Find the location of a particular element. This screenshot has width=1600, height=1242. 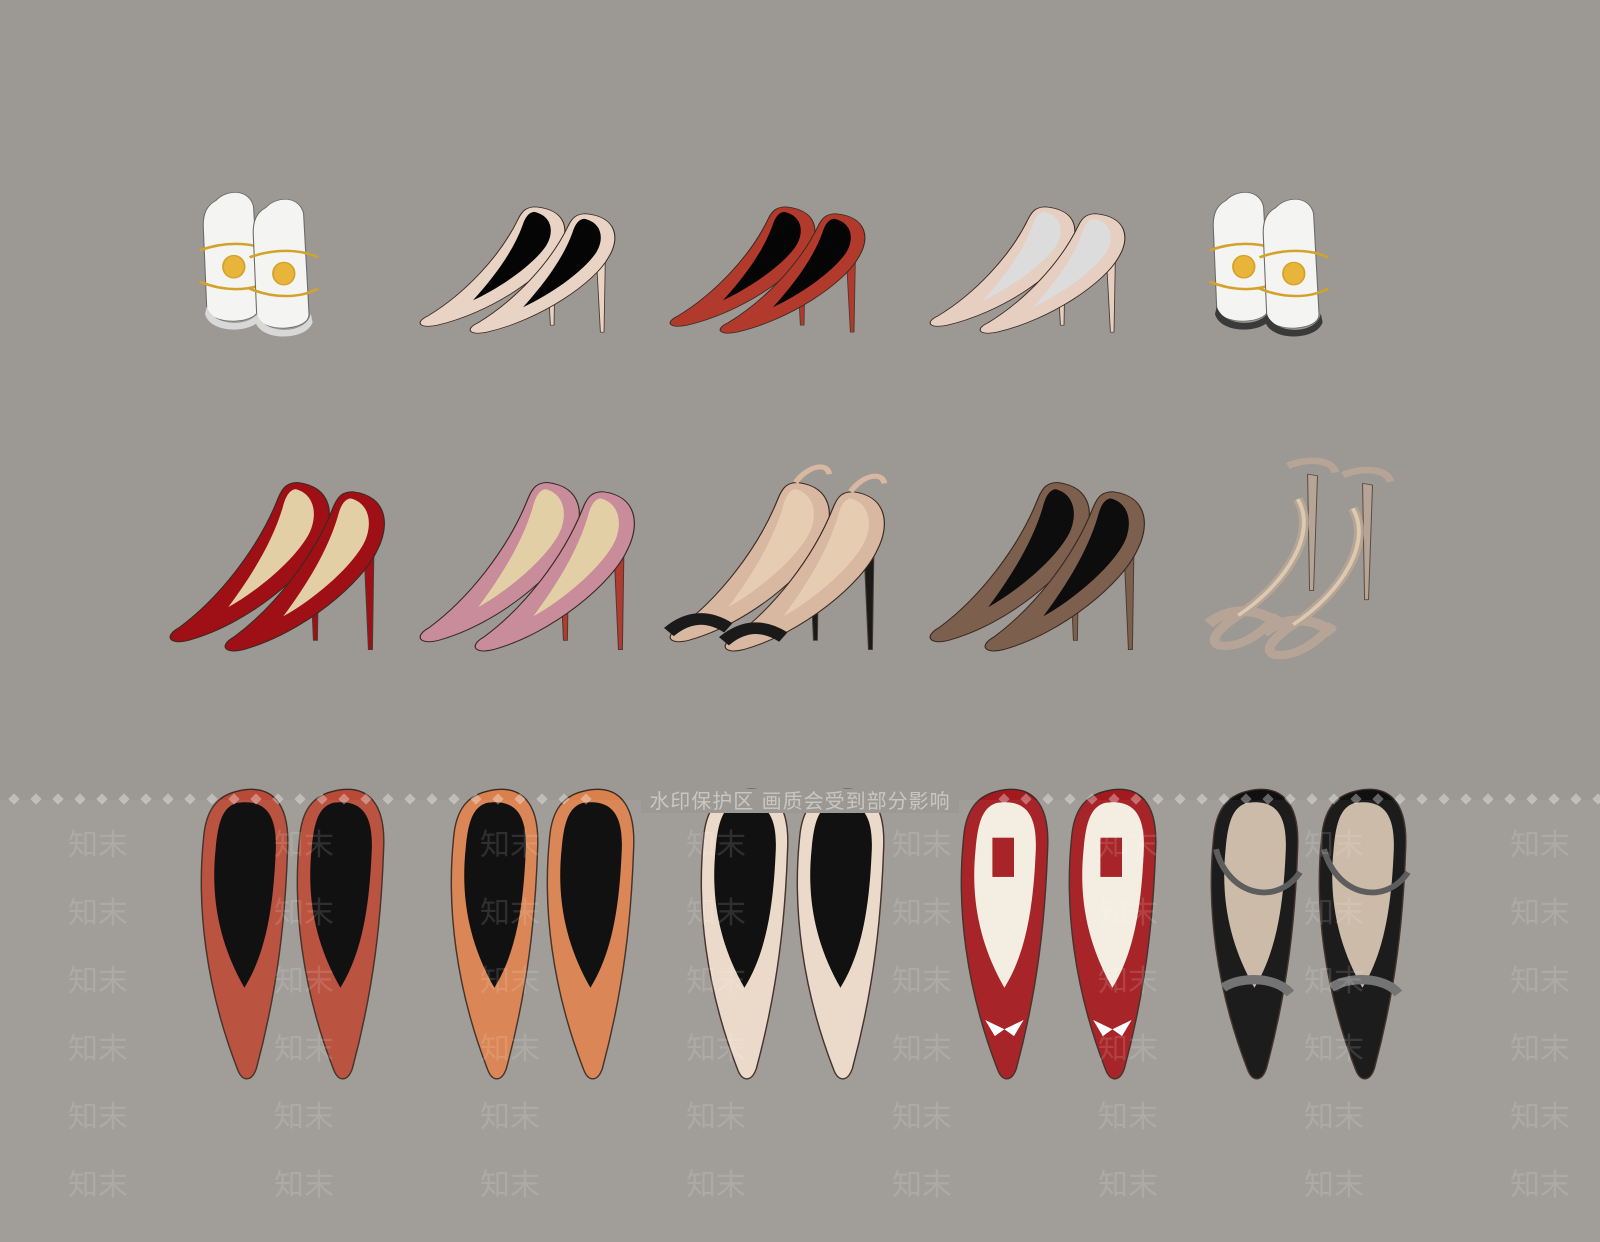

shoe-pair-1-3-graphic is located at coordinates (767, 270).